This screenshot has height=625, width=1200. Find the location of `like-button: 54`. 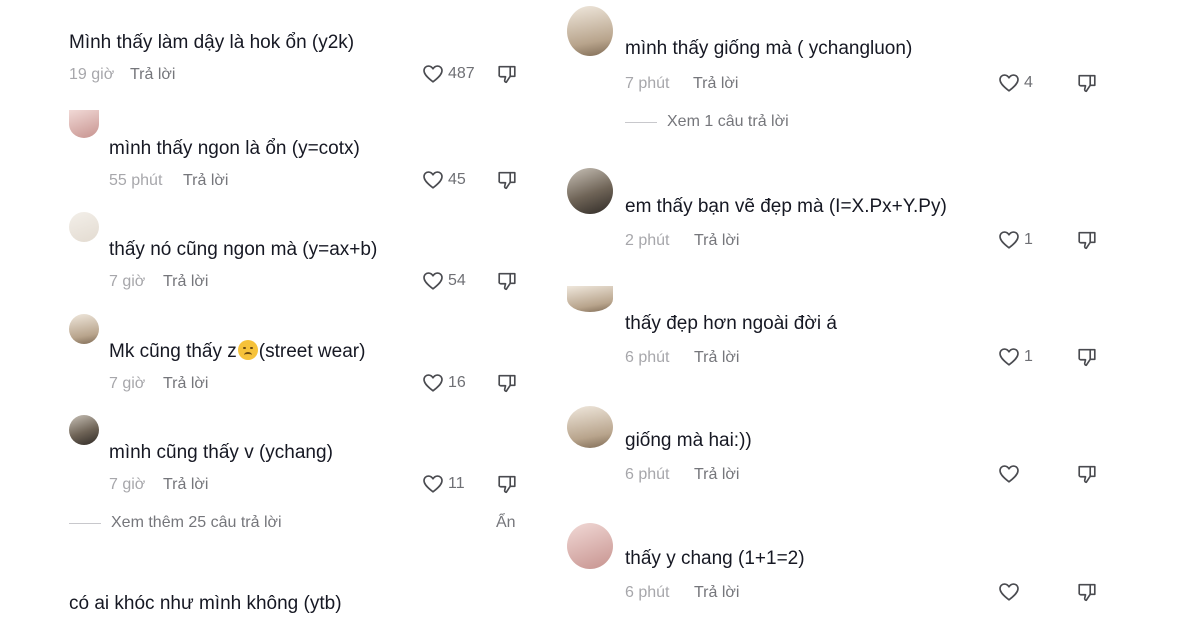

like-button: 54 is located at coordinates (444, 281).